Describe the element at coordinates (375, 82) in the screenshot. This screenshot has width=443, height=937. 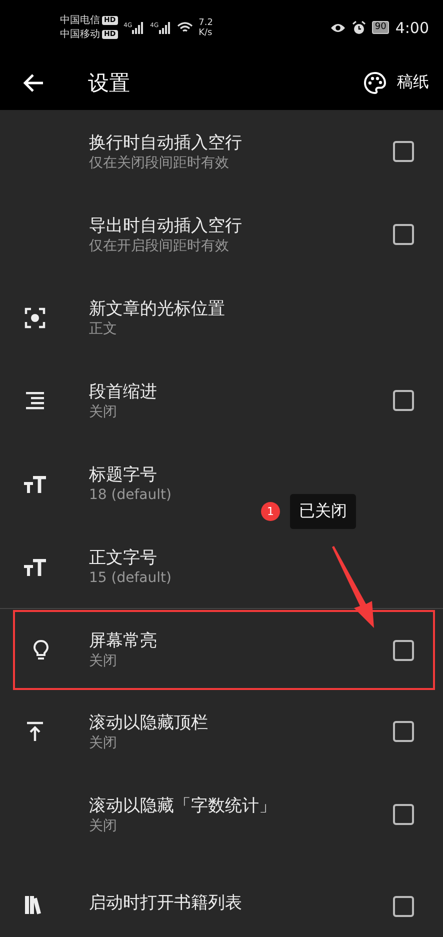
I see `palette-icon` at that location.